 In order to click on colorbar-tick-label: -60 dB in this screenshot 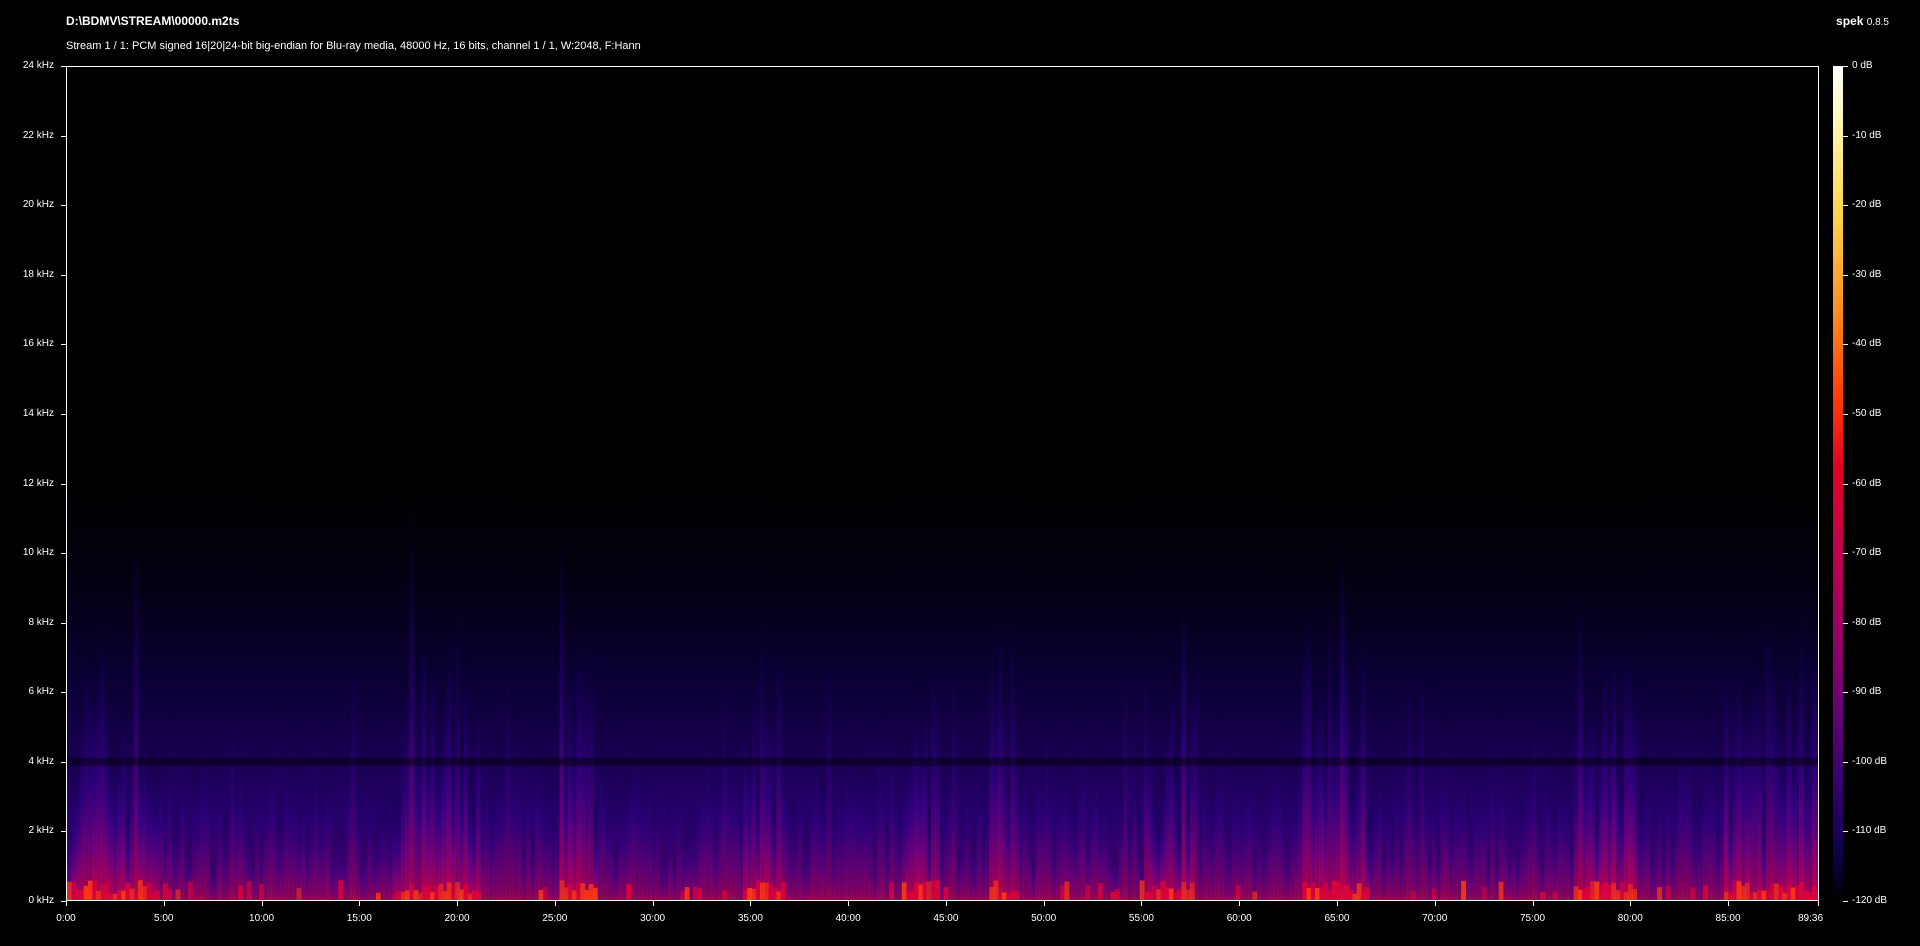, I will do `click(1867, 483)`.